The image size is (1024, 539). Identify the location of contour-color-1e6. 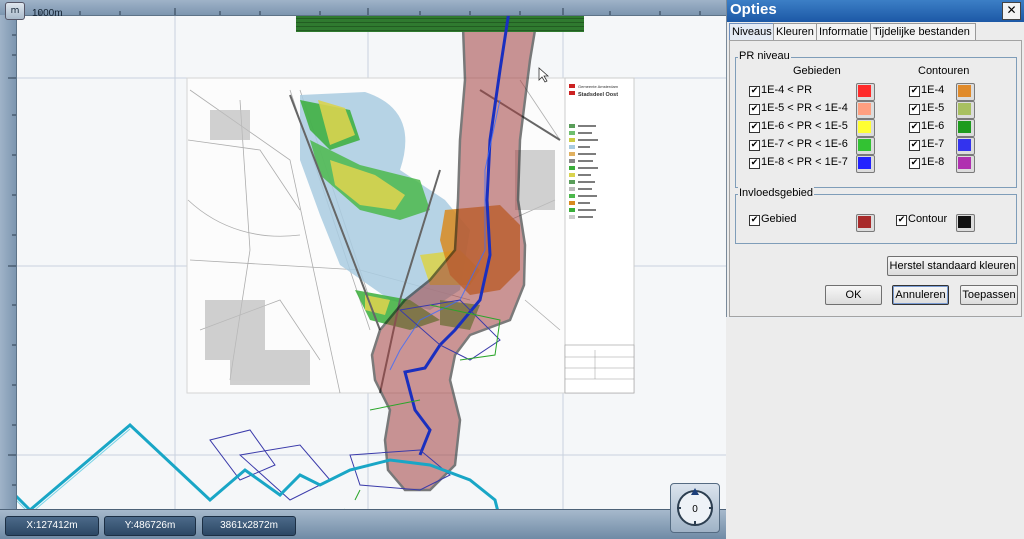
(965, 128).